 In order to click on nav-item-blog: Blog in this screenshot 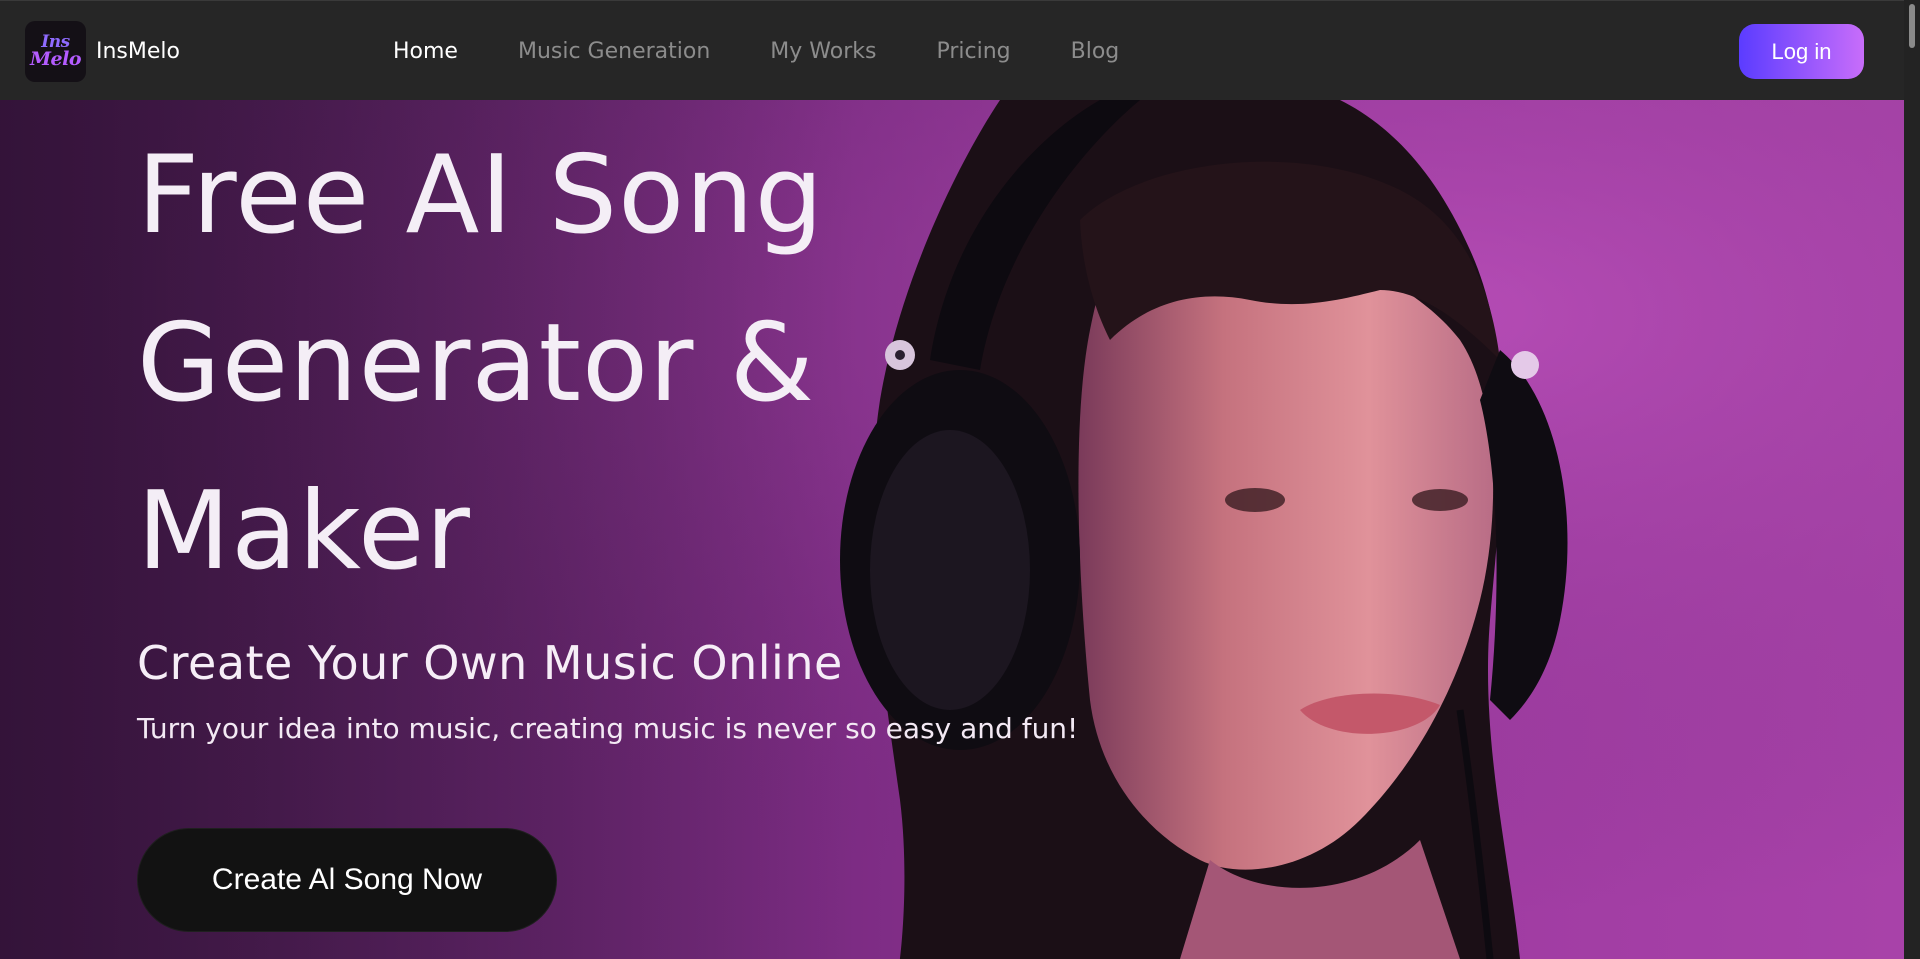, I will do `click(1095, 51)`.